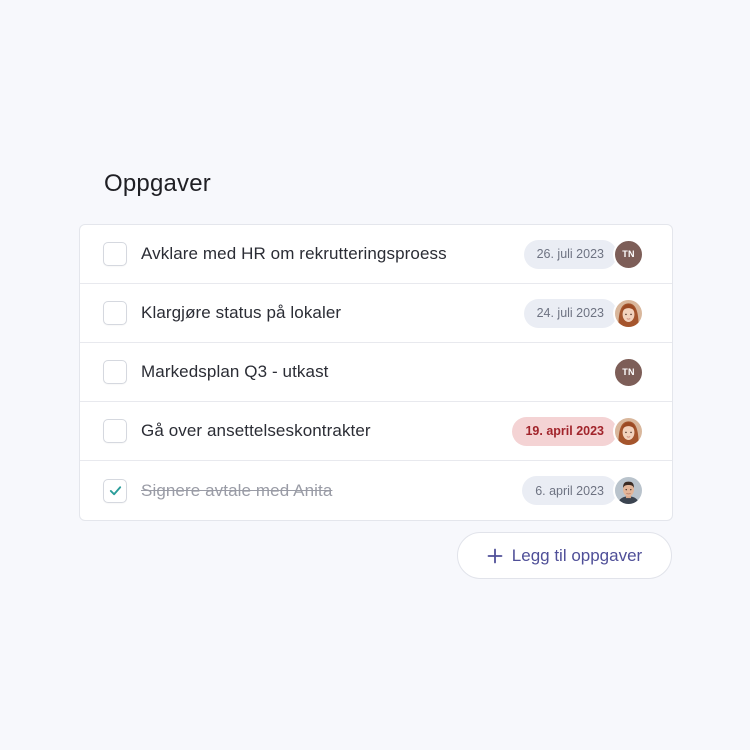  I want to click on add-task-label: Legg til oppgaver, so click(577, 555).